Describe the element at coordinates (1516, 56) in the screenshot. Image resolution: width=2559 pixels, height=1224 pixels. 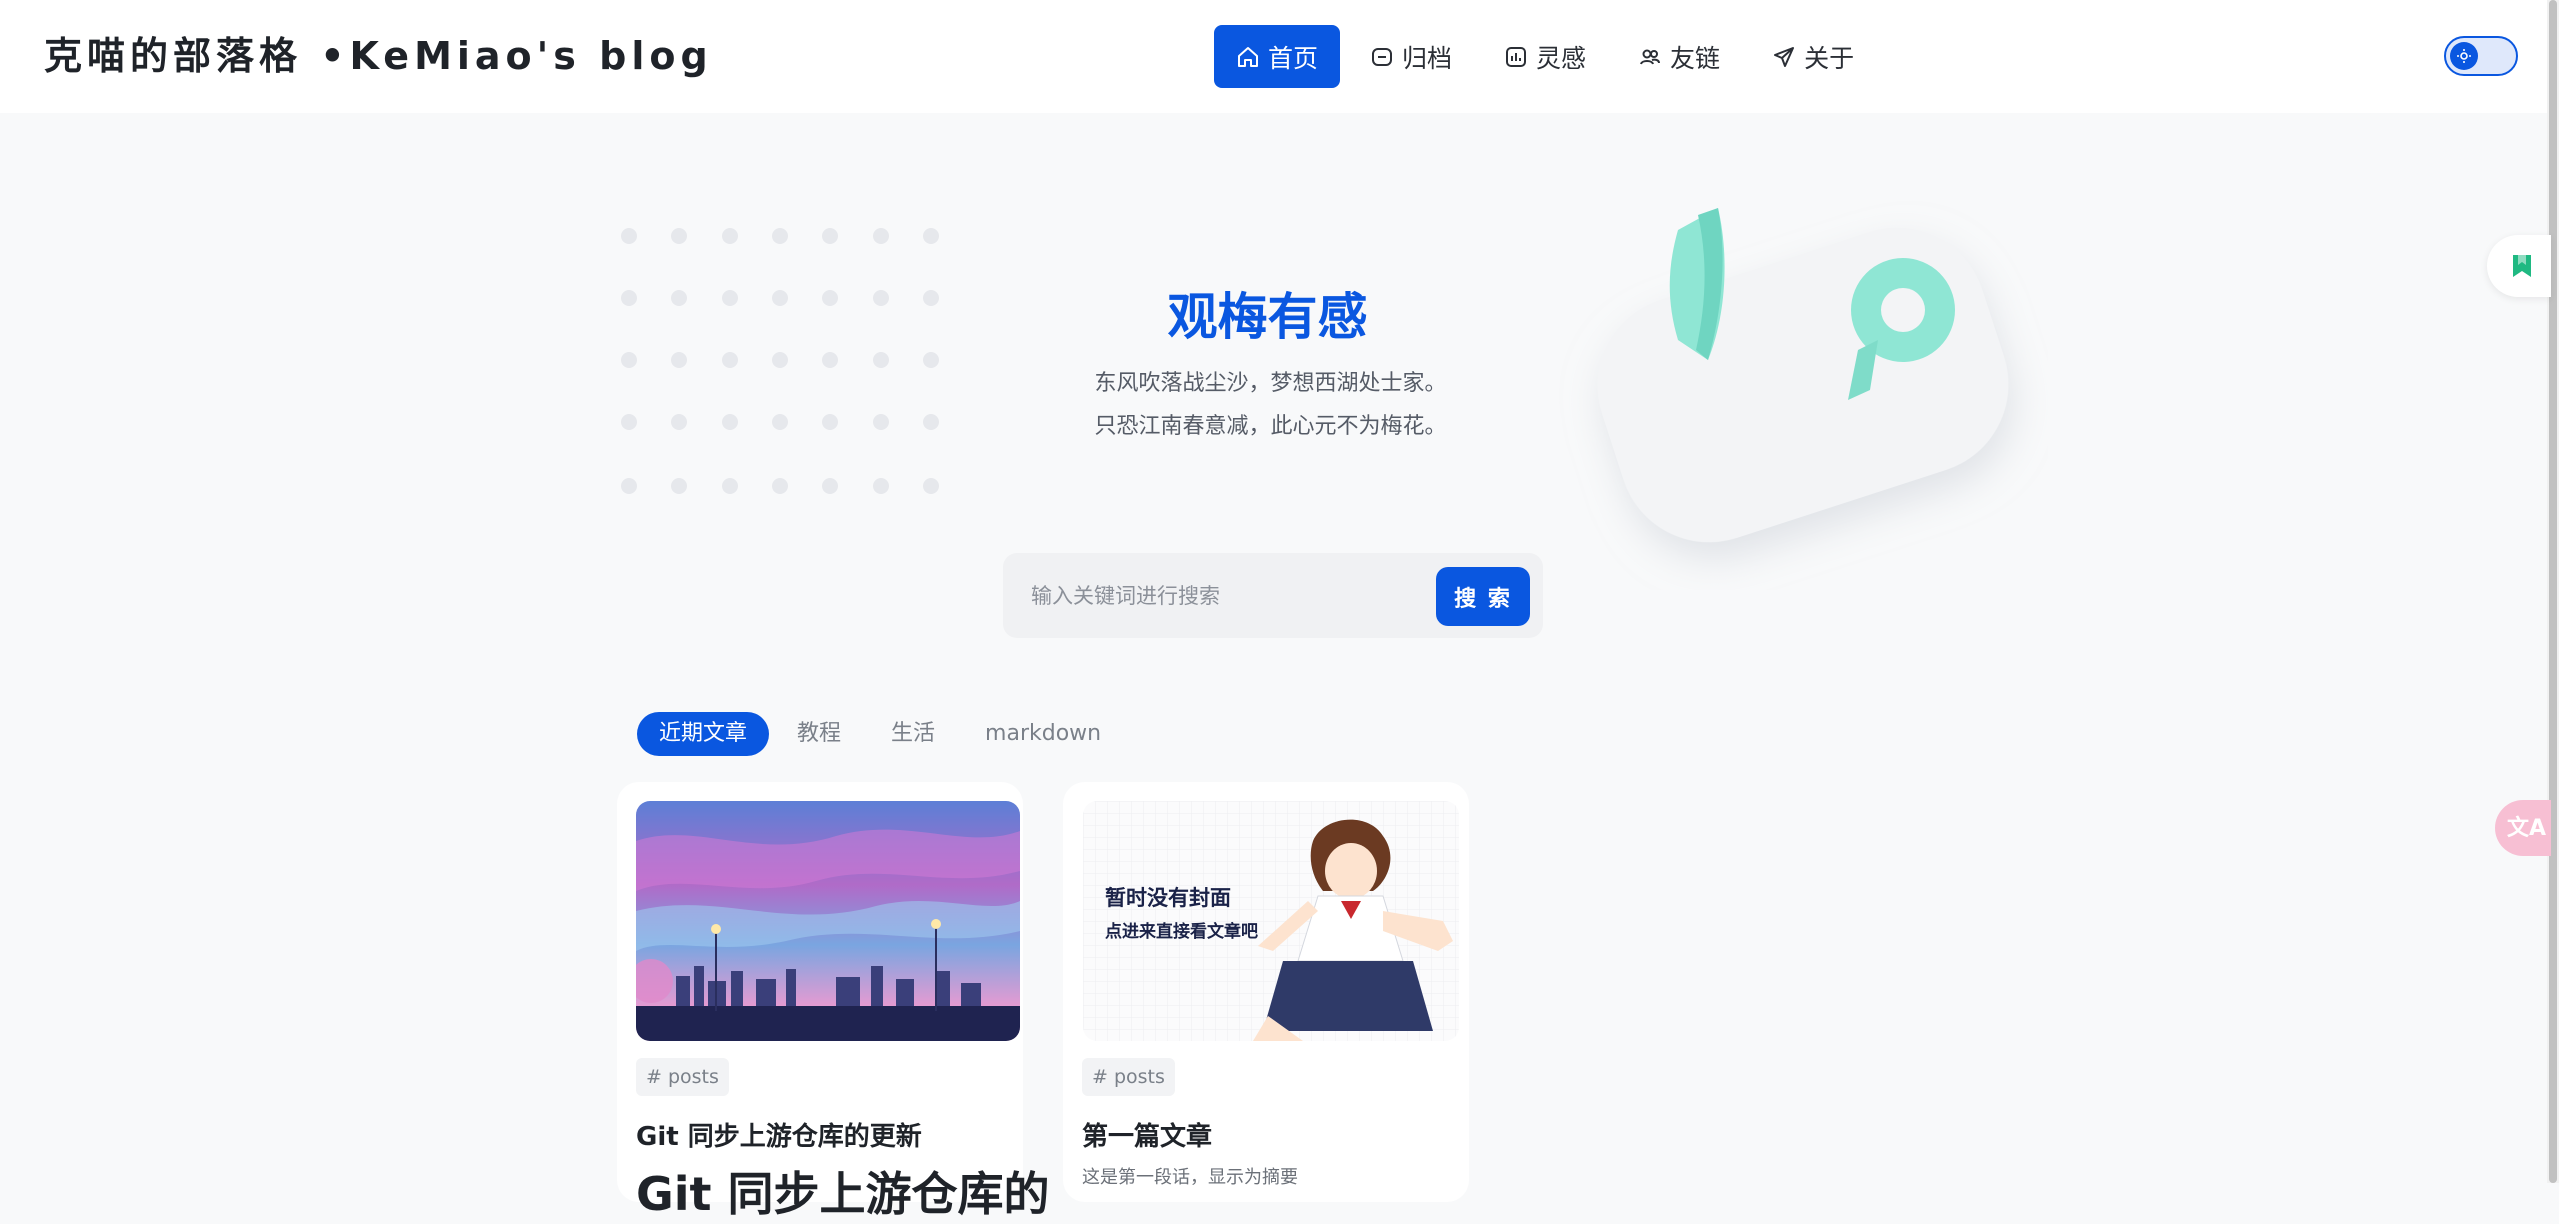
I see `chart-icon` at that location.